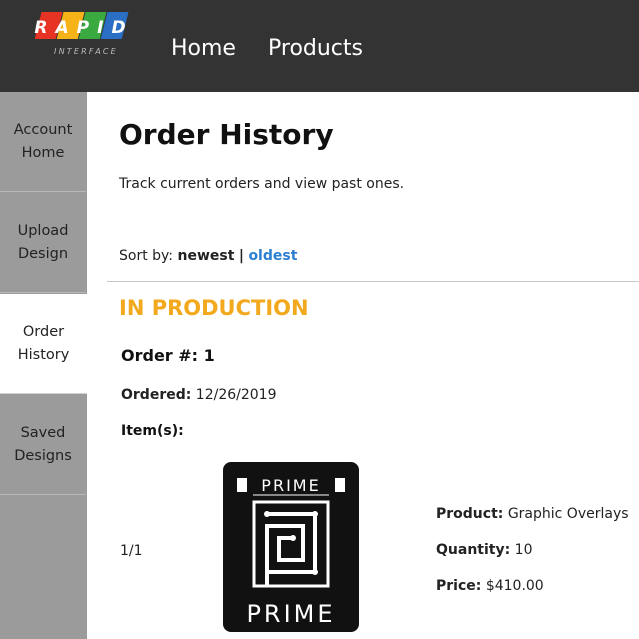 The height and width of the screenshot is (639, 639). Describe the element at coordinates (568, 514) in the screenshot. I see `product-value: Graphic Overlays` at that location.